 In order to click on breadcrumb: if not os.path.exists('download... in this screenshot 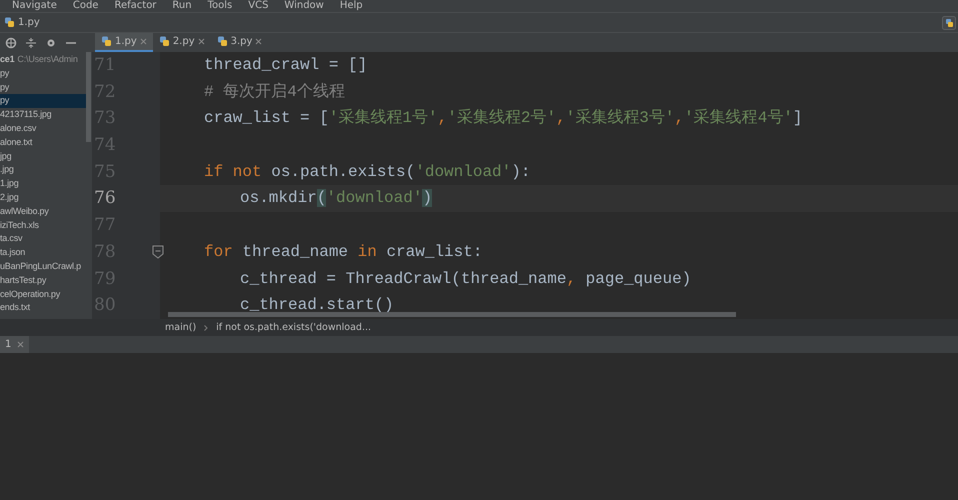, I will do `click(294, 327)`.